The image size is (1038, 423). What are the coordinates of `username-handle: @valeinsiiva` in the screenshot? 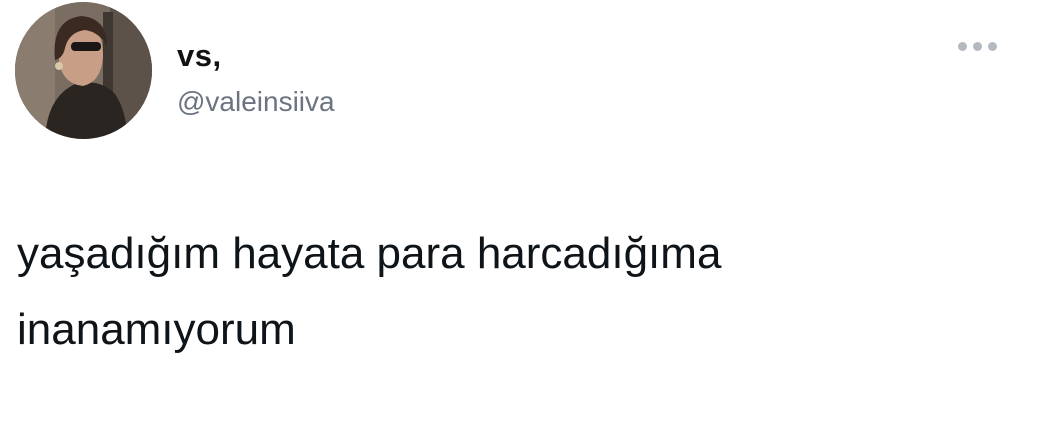 It's located at (256, 102).